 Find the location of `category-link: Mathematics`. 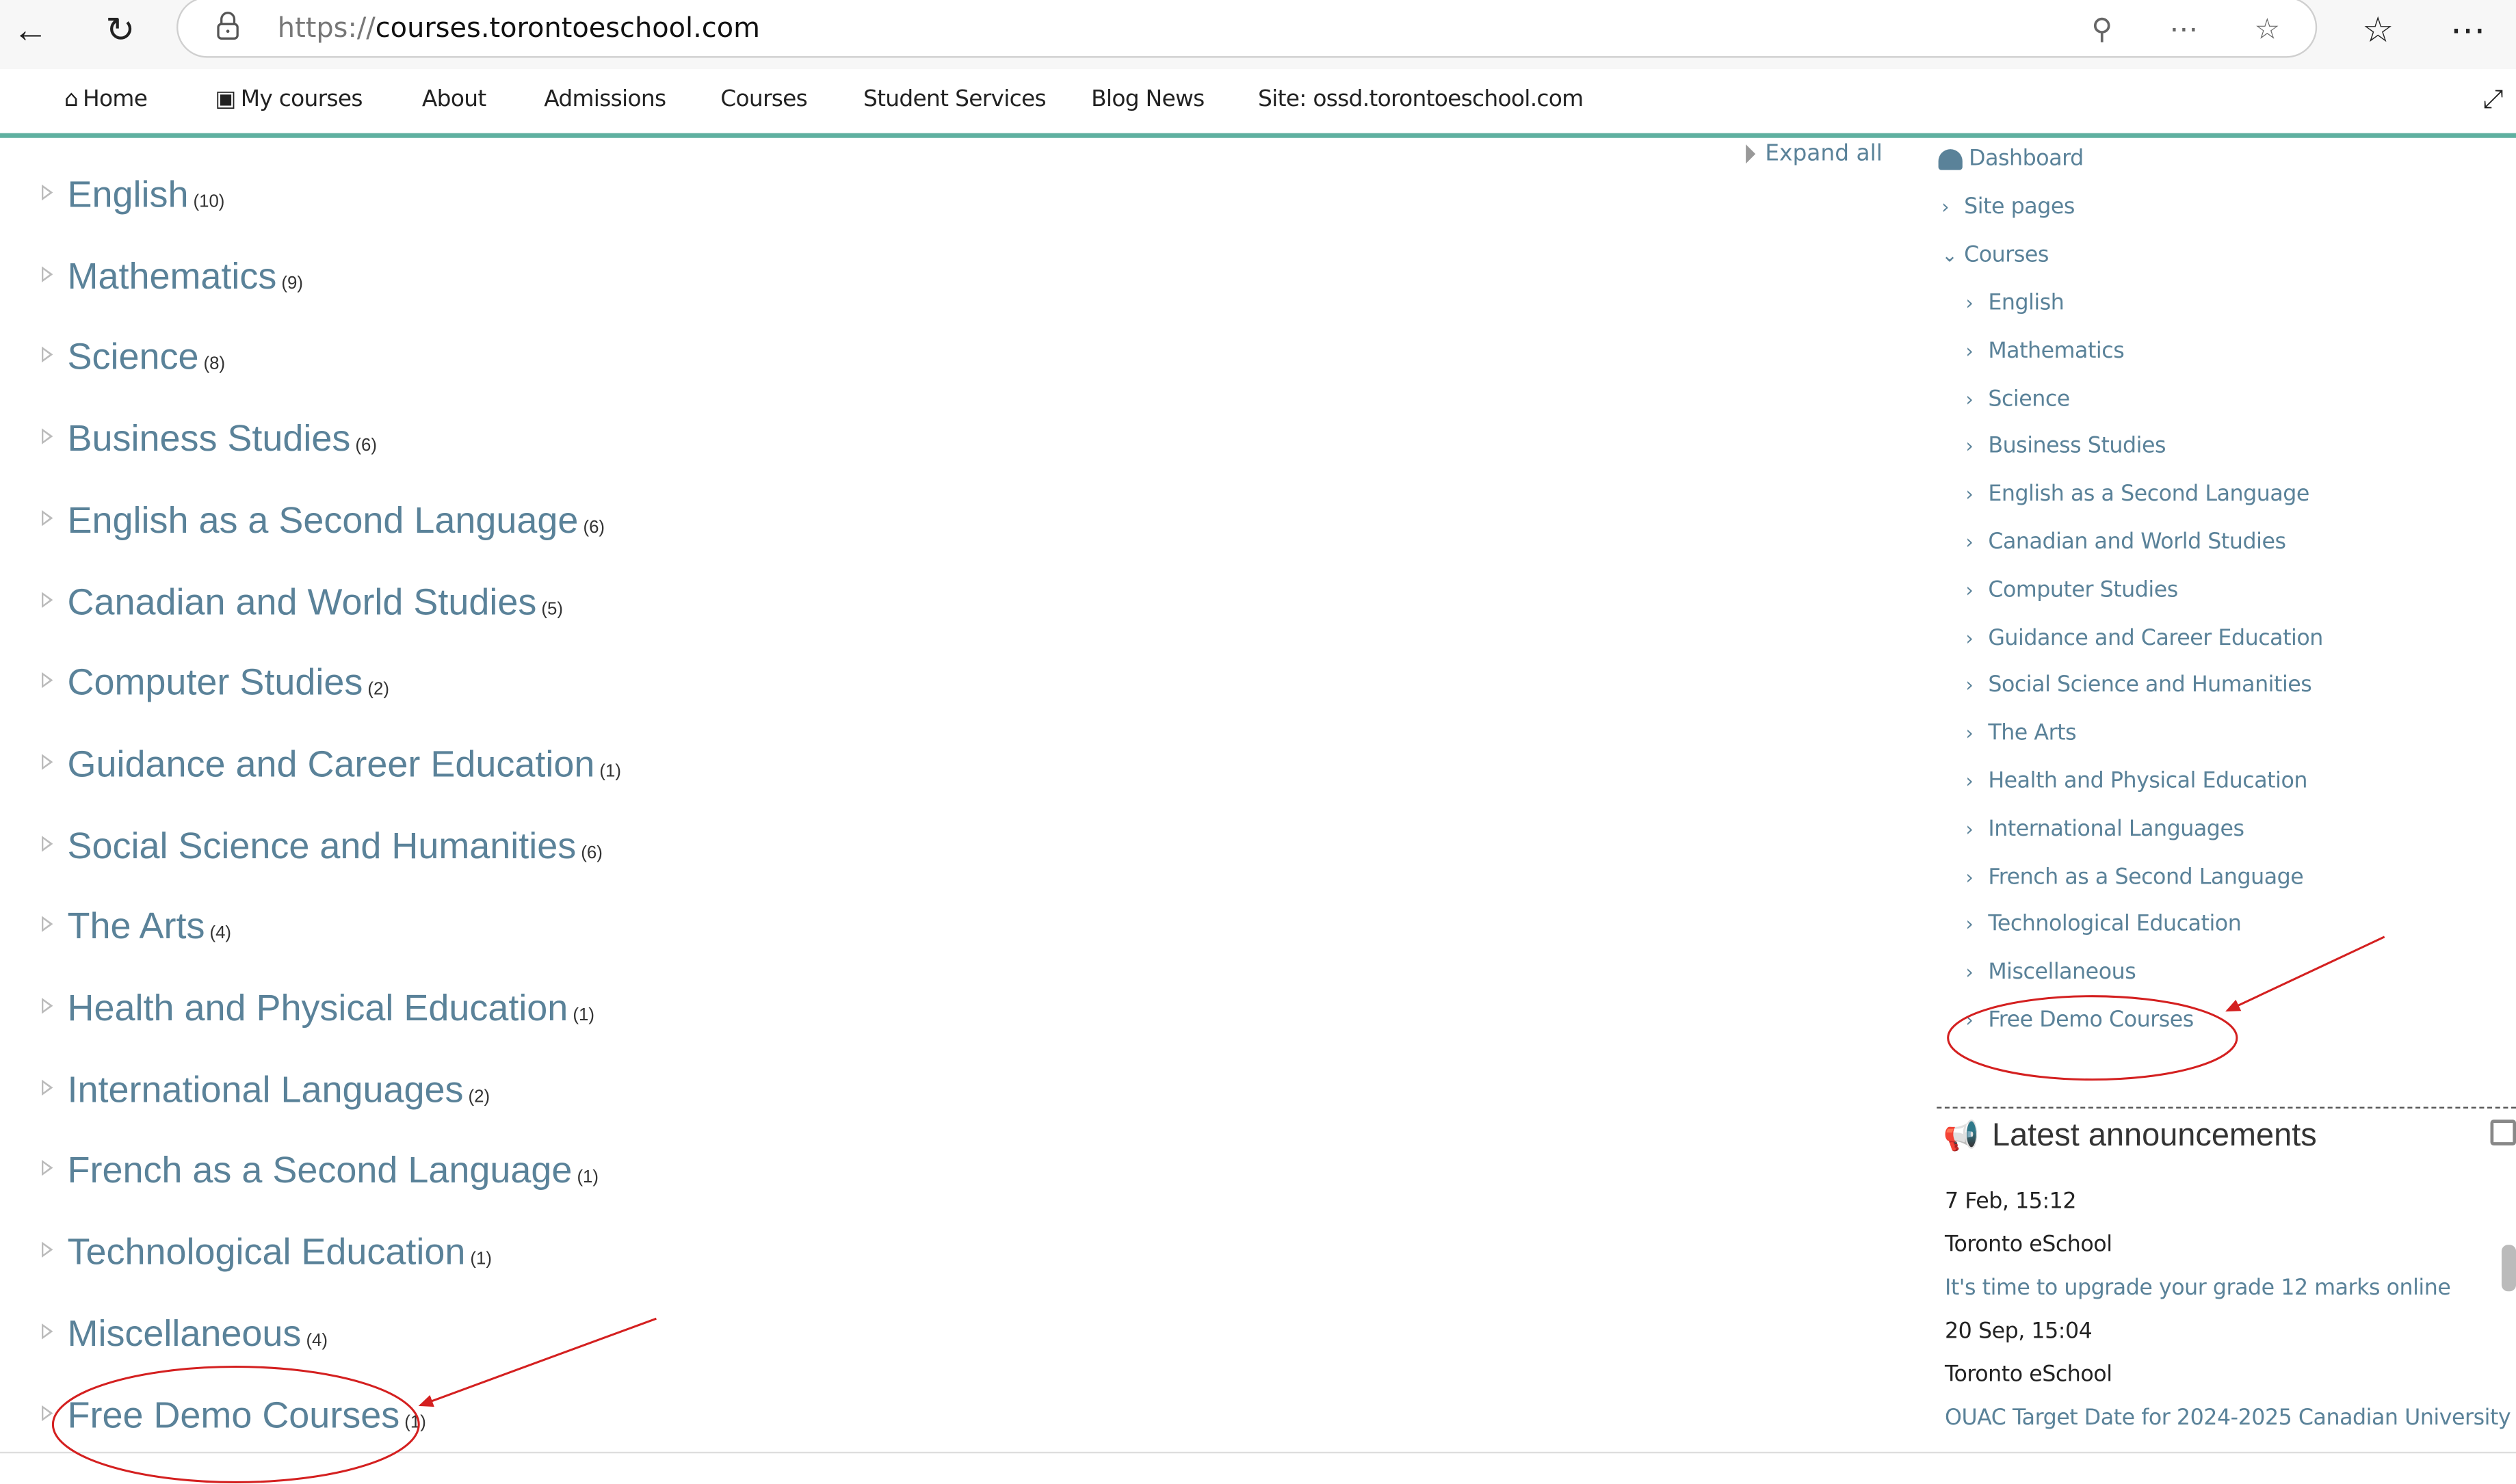

category-link: Mathematics is located at coordinates (172, 275).